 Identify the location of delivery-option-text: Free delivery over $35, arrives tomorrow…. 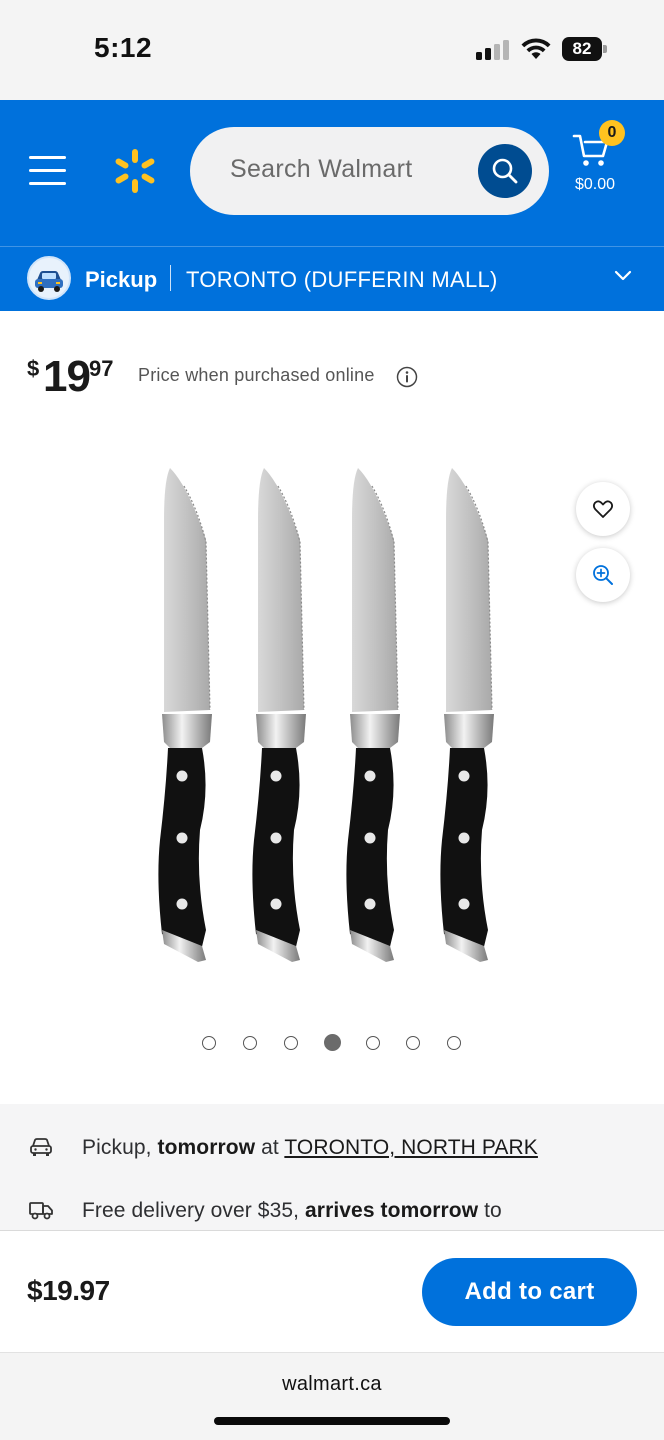
(292, 1211).